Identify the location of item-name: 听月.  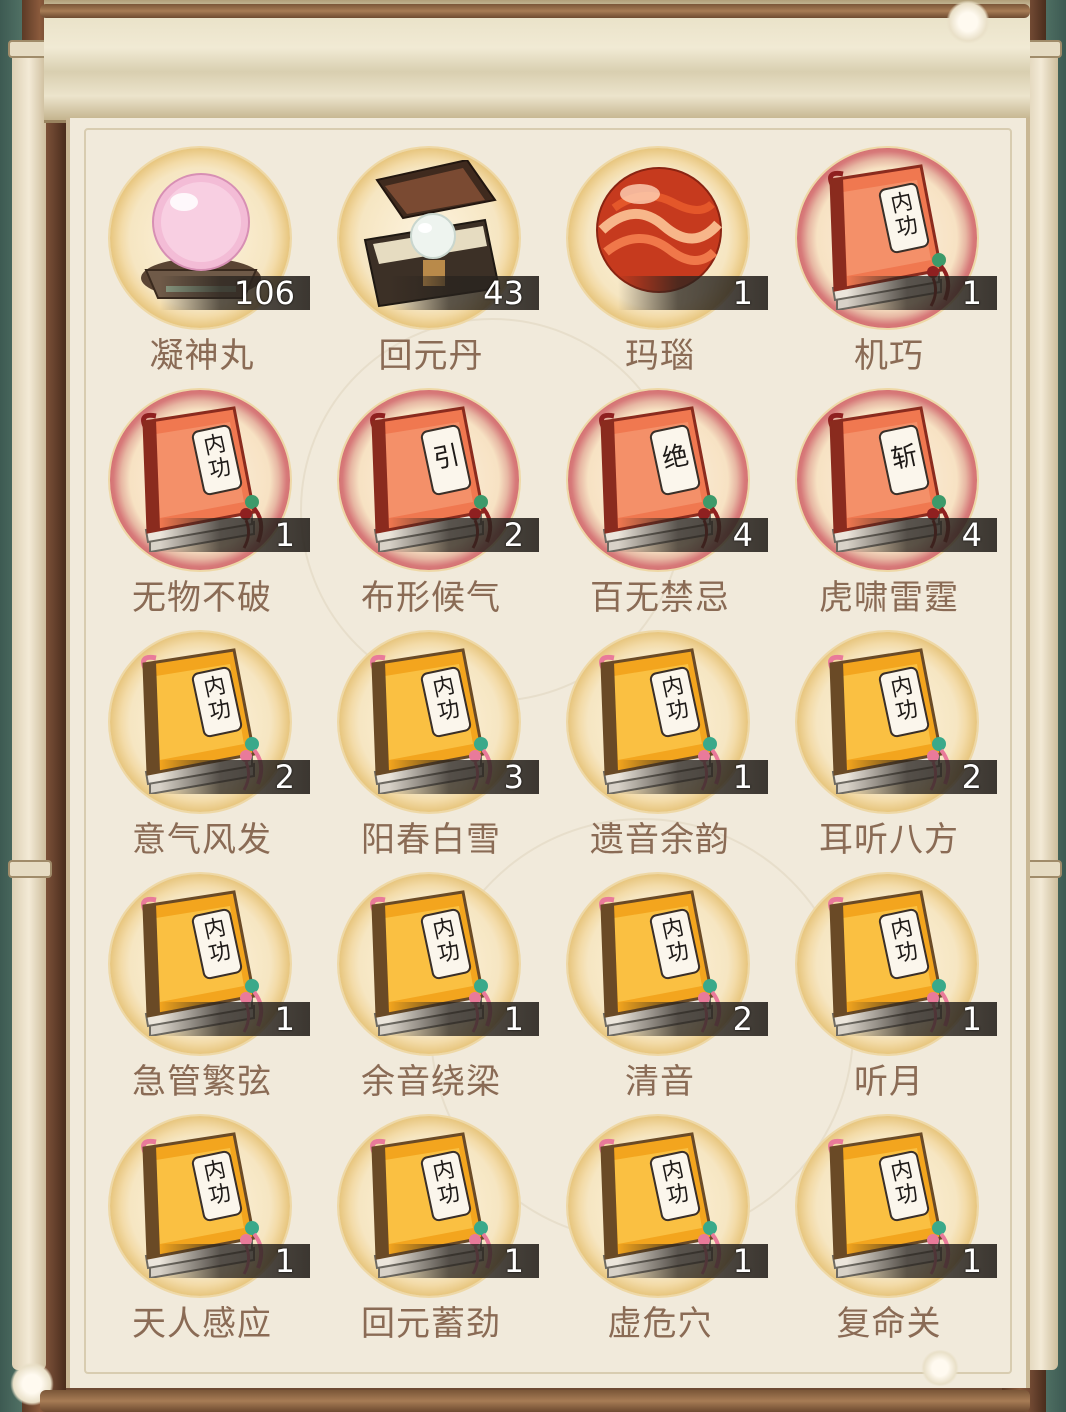
(889, 1082).